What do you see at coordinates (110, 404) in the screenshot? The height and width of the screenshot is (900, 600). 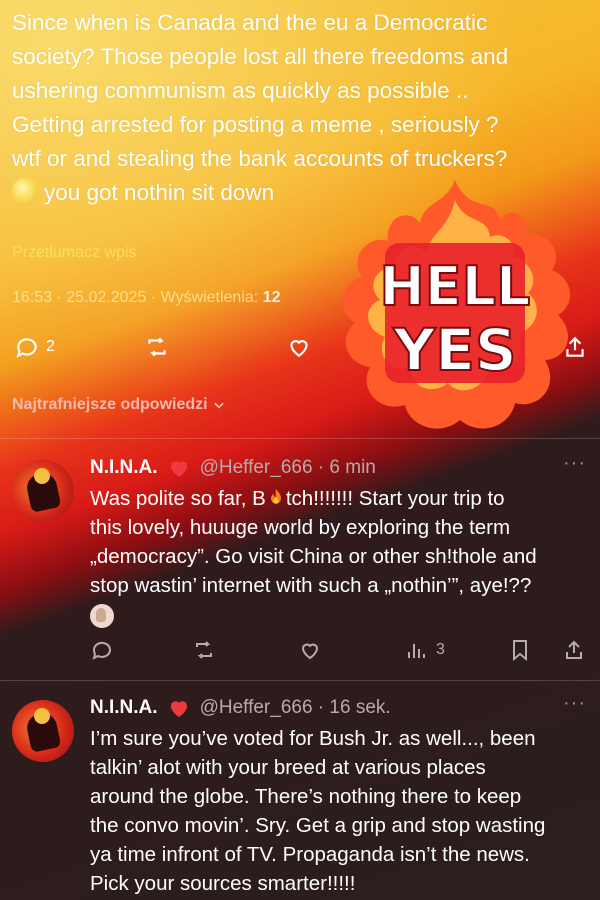 I see `sort-label: Najtrafniejsze odpowiedzi` at bounding box center [110, 404].